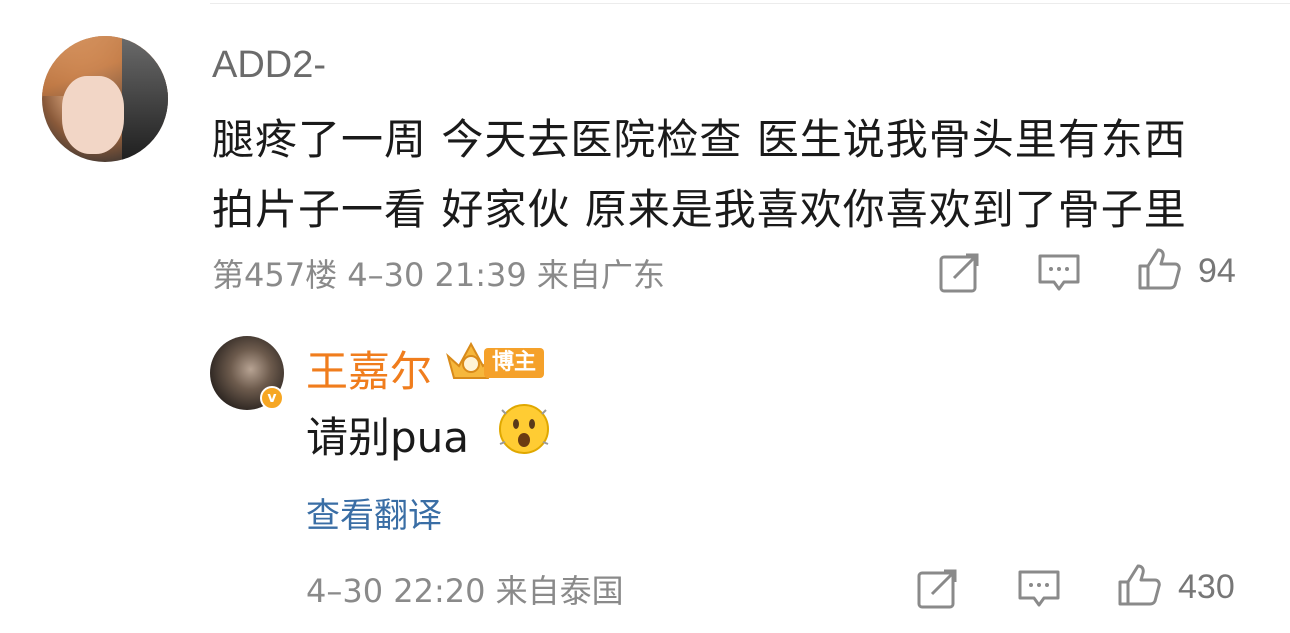  What do you see at coordinates (1217, 271) in the screenshot?
I see `like-count: 94` at bounding box center [1217, 271].